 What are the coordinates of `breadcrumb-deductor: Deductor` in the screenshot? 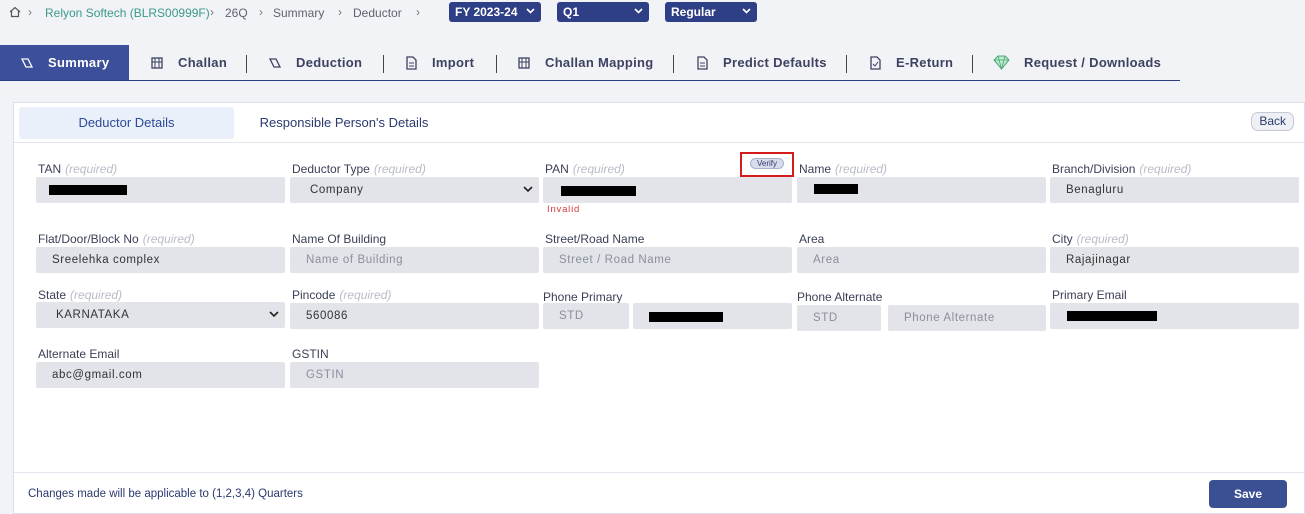 It's located at (377, 13).